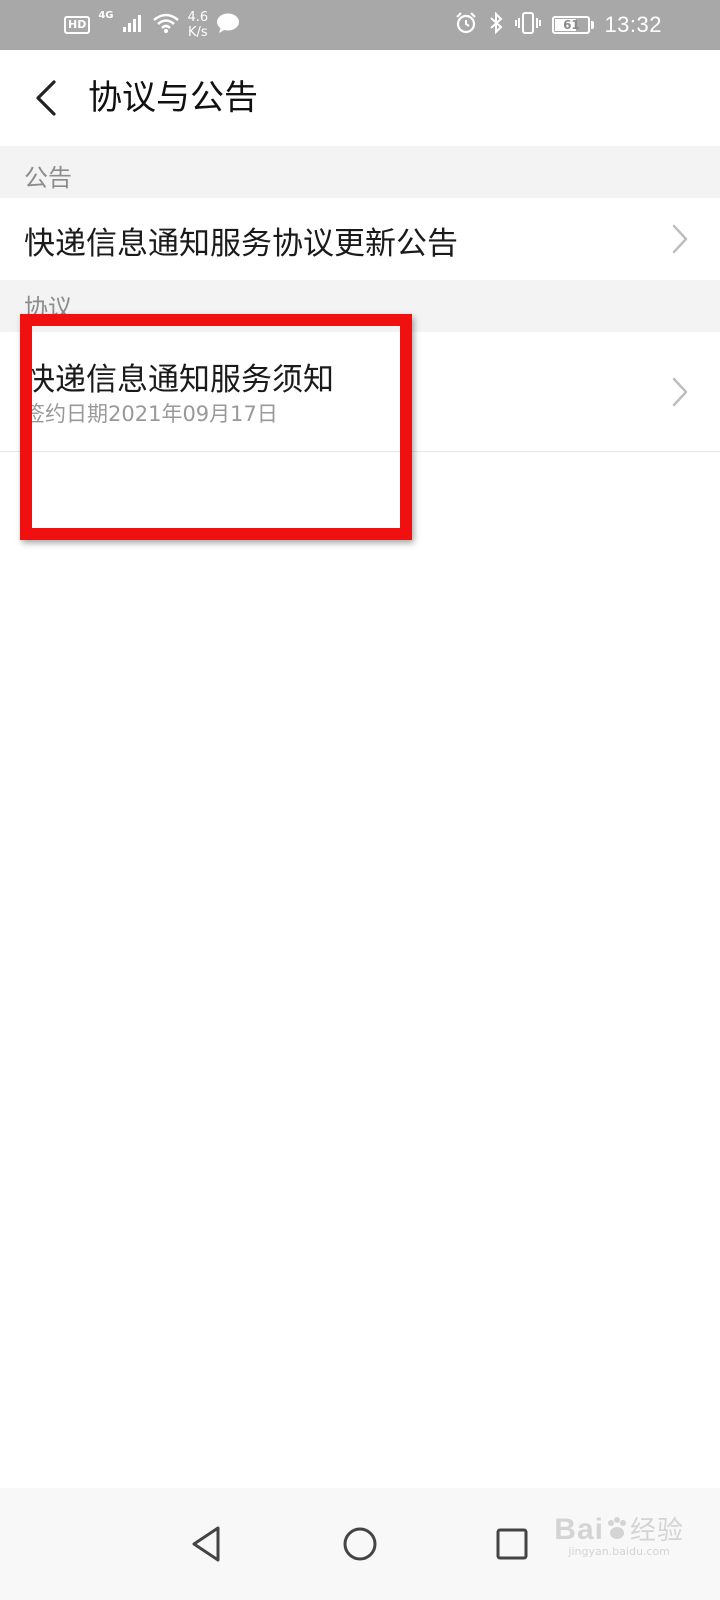  What do you see at coordinates (466, 25) in the screenshot?
I see `alarm-icon` at bounding box center [466, 25].